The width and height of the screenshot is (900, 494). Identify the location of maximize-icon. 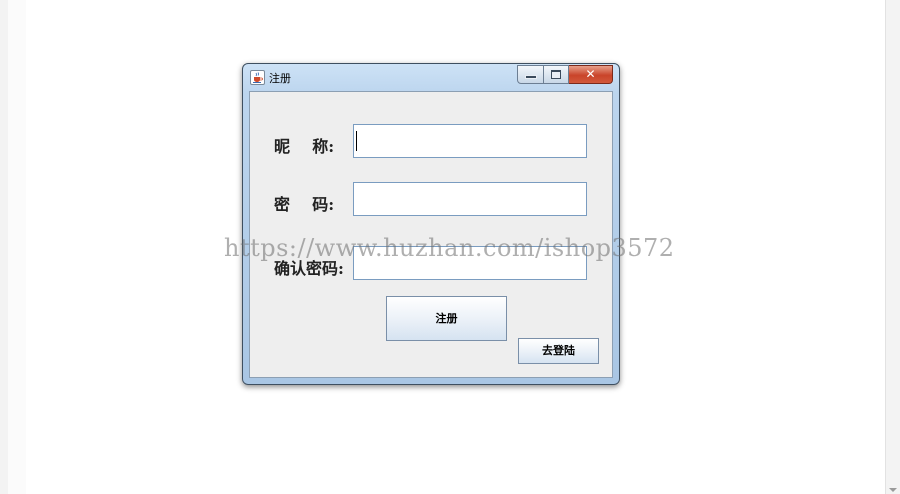
(556, 74).